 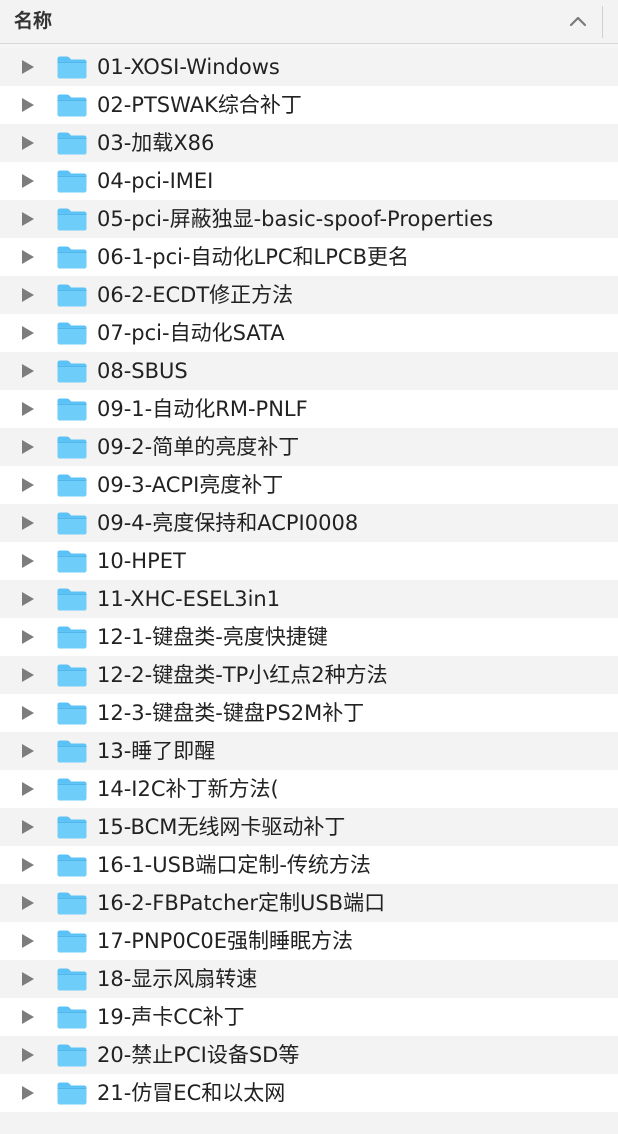 I want to click on list-item: 18-显示风扇转速, so click(x=309, y=979).